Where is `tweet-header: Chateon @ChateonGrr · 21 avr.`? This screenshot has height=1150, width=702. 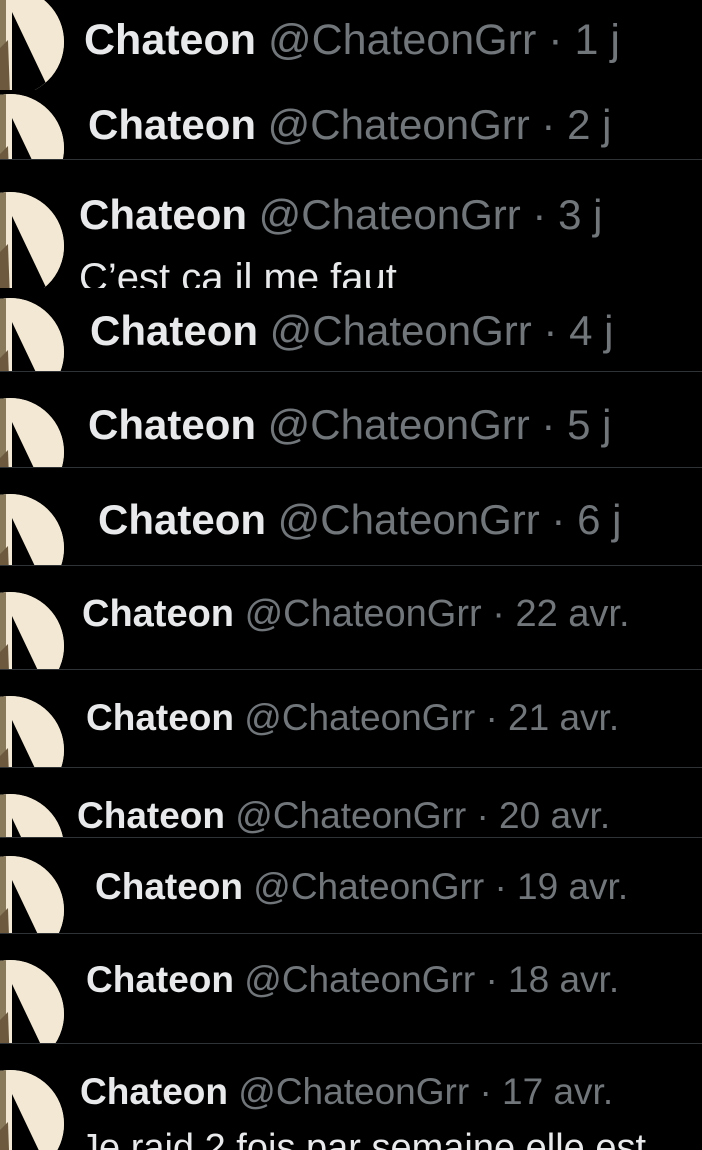
tweet-header: Chateon @ChateonGrr · 21 avr. is located at coordinates (352, 717).